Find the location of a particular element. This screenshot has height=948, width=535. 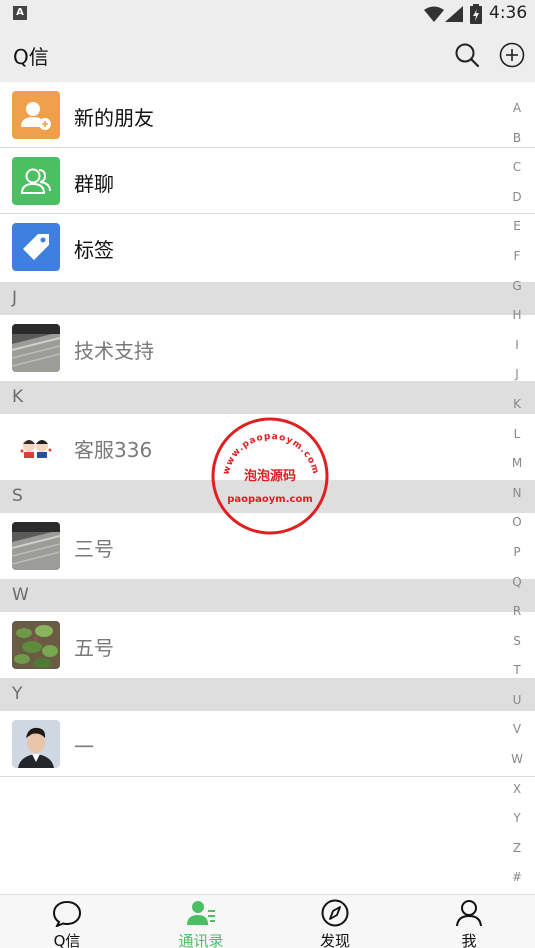

section-letter: W is located at coordinates (20, 595).